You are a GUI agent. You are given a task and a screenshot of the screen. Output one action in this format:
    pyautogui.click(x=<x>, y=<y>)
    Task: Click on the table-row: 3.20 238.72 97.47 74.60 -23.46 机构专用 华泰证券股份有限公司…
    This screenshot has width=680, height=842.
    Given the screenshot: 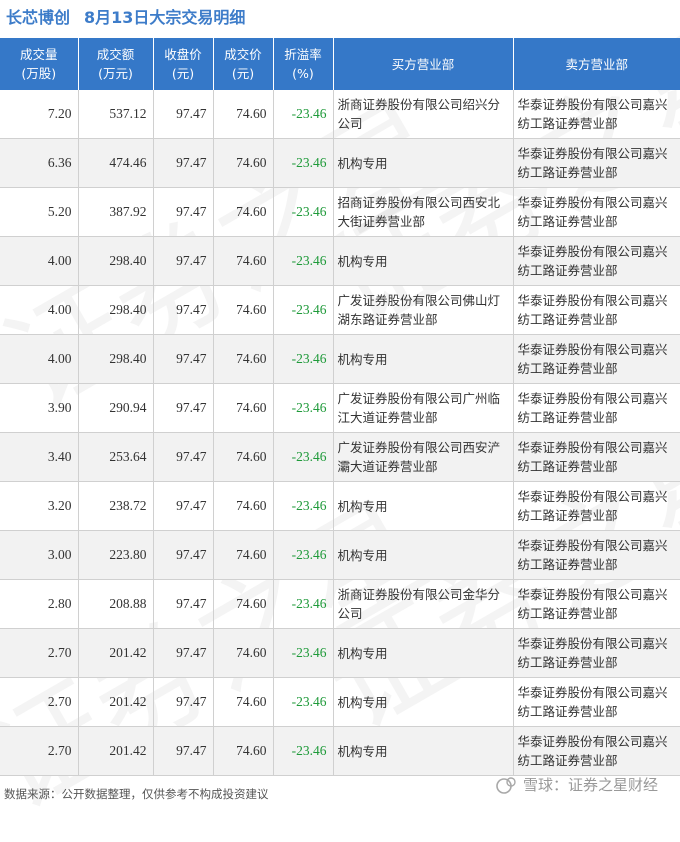 What is the action you would take?
    pyautogui.click(x=340, y=506)
    